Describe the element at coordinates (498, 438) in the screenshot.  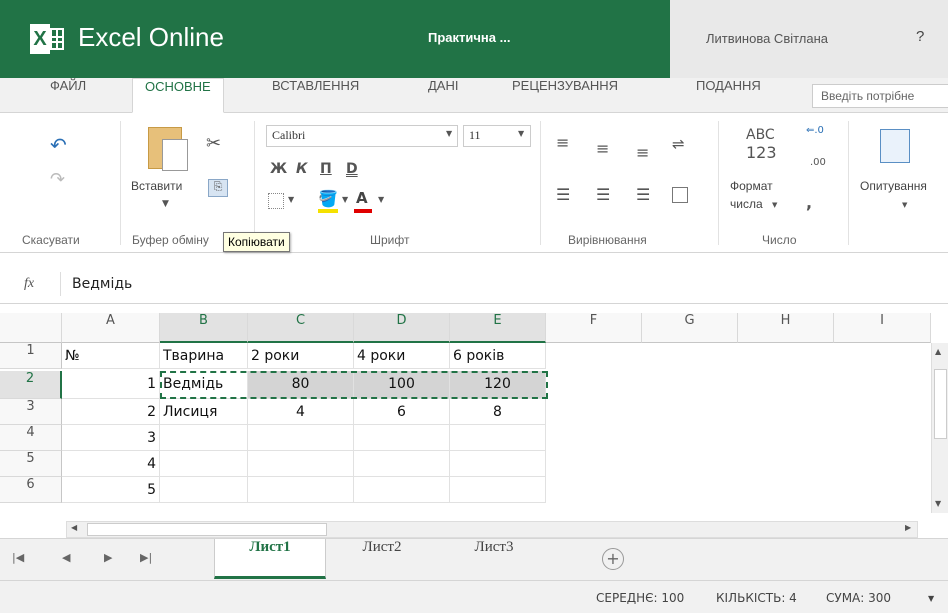
I see `cell-E4` at that location.